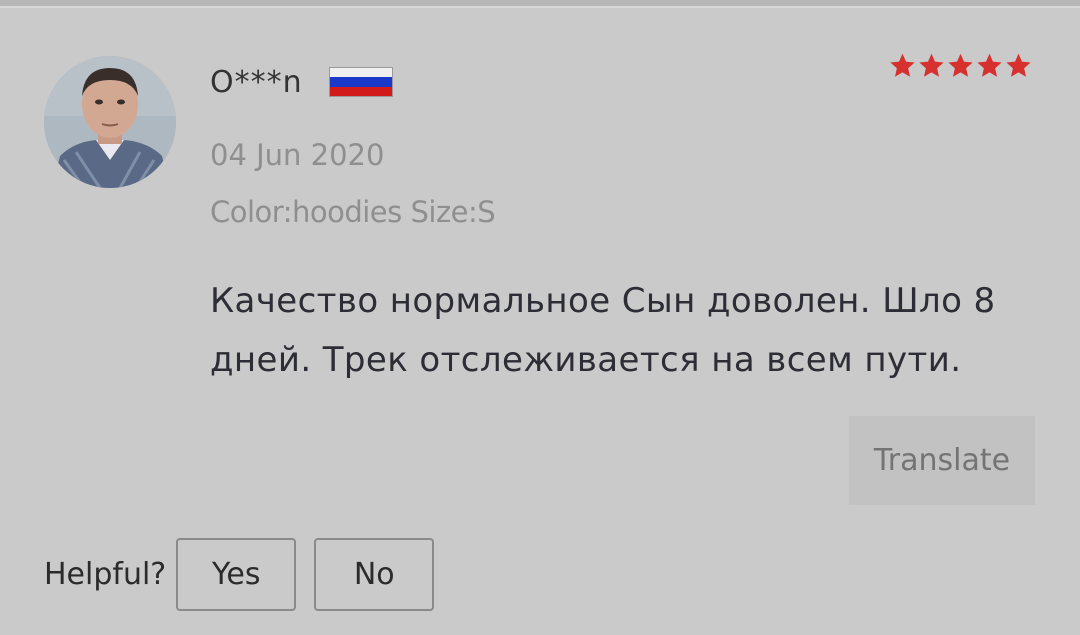  What do you see at coordinates (236, 574) in the screenshot?
I see `yes-button: Yes` at bounding box center [236, 574].